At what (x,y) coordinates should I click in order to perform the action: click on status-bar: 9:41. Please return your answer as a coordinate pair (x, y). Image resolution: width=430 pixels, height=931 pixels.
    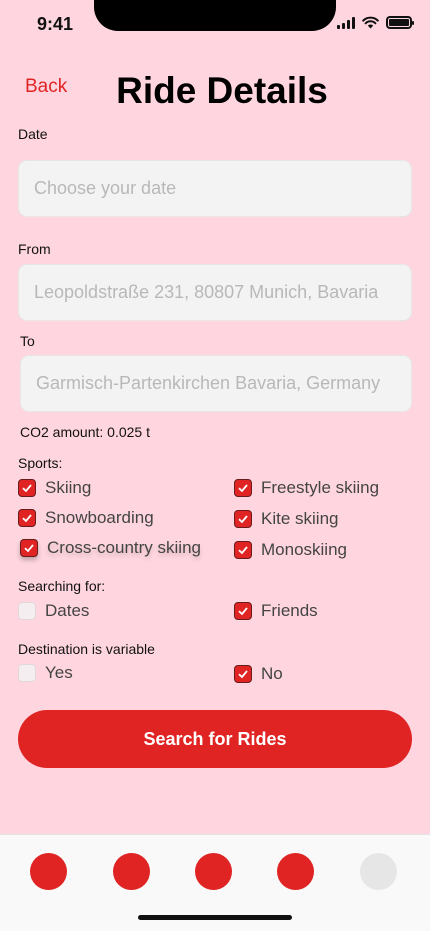
    Looking at the image, I should click on (215, 24).